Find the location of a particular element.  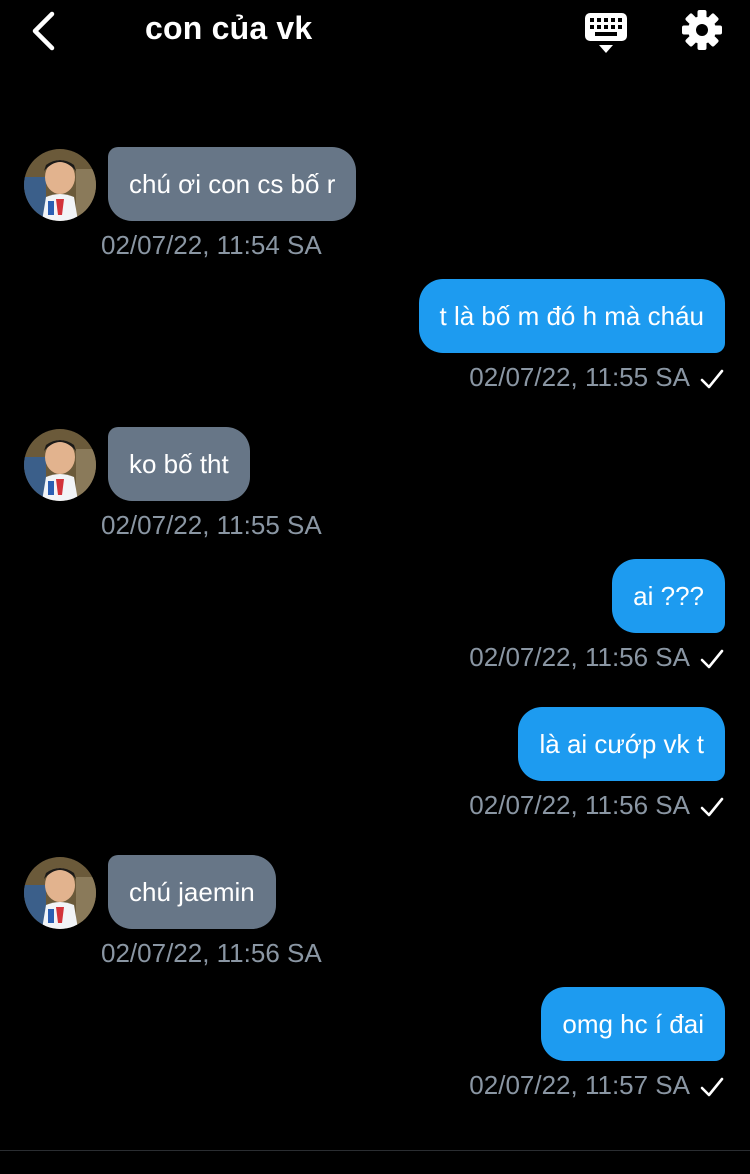

incoming-message-bubble: chú jaemin is located at coordinates (192, 892).